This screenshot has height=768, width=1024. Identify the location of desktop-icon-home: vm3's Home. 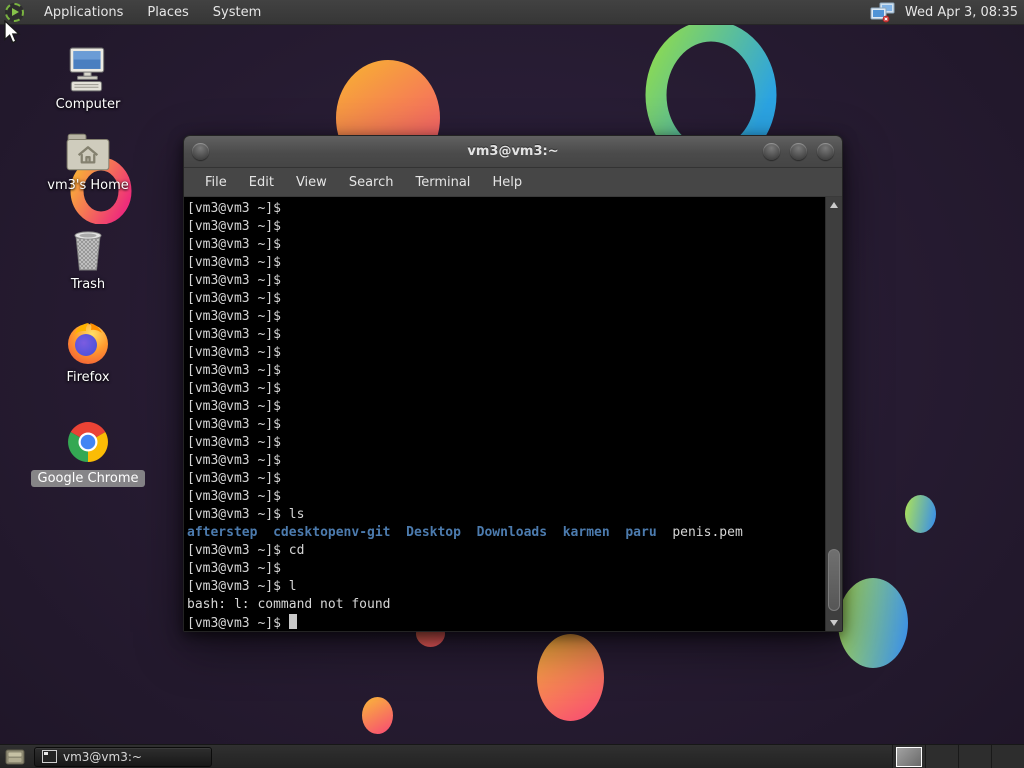
(88, 160).